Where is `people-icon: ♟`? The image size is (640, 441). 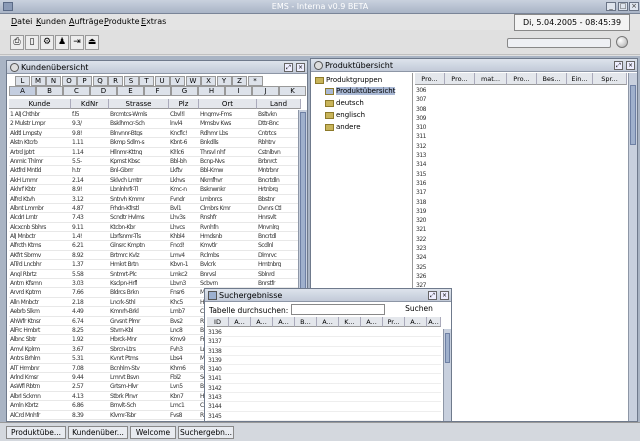
people-icon: ♟ is located at coordinates (62, 42).